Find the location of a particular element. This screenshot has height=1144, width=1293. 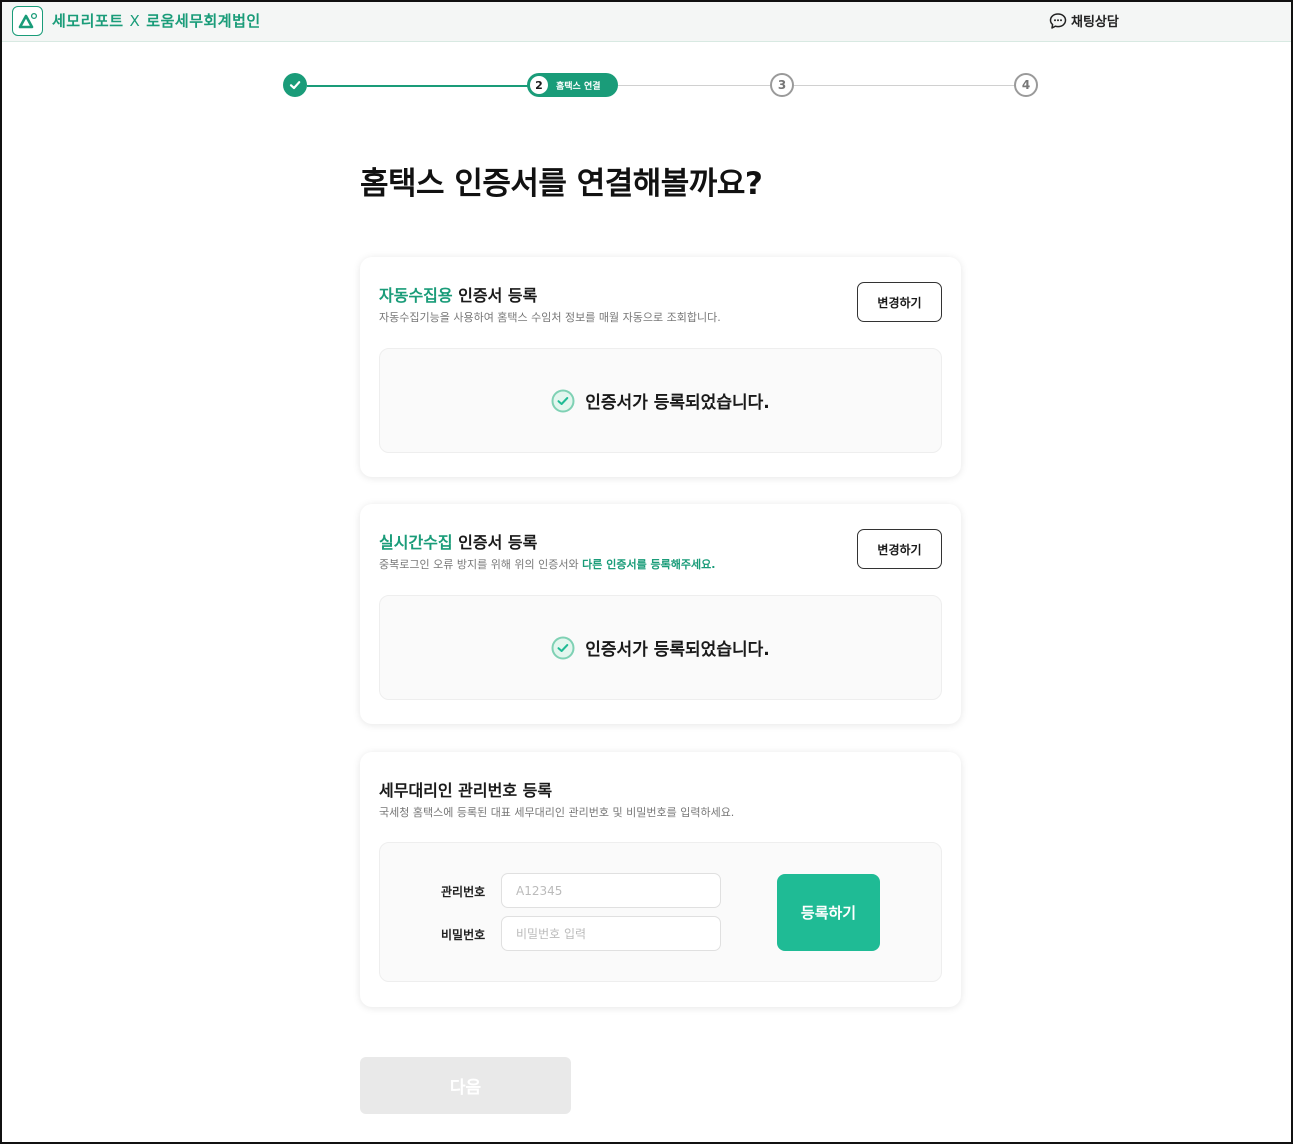

brand-name: 세모리포트 is located at coordinates (88, 21).